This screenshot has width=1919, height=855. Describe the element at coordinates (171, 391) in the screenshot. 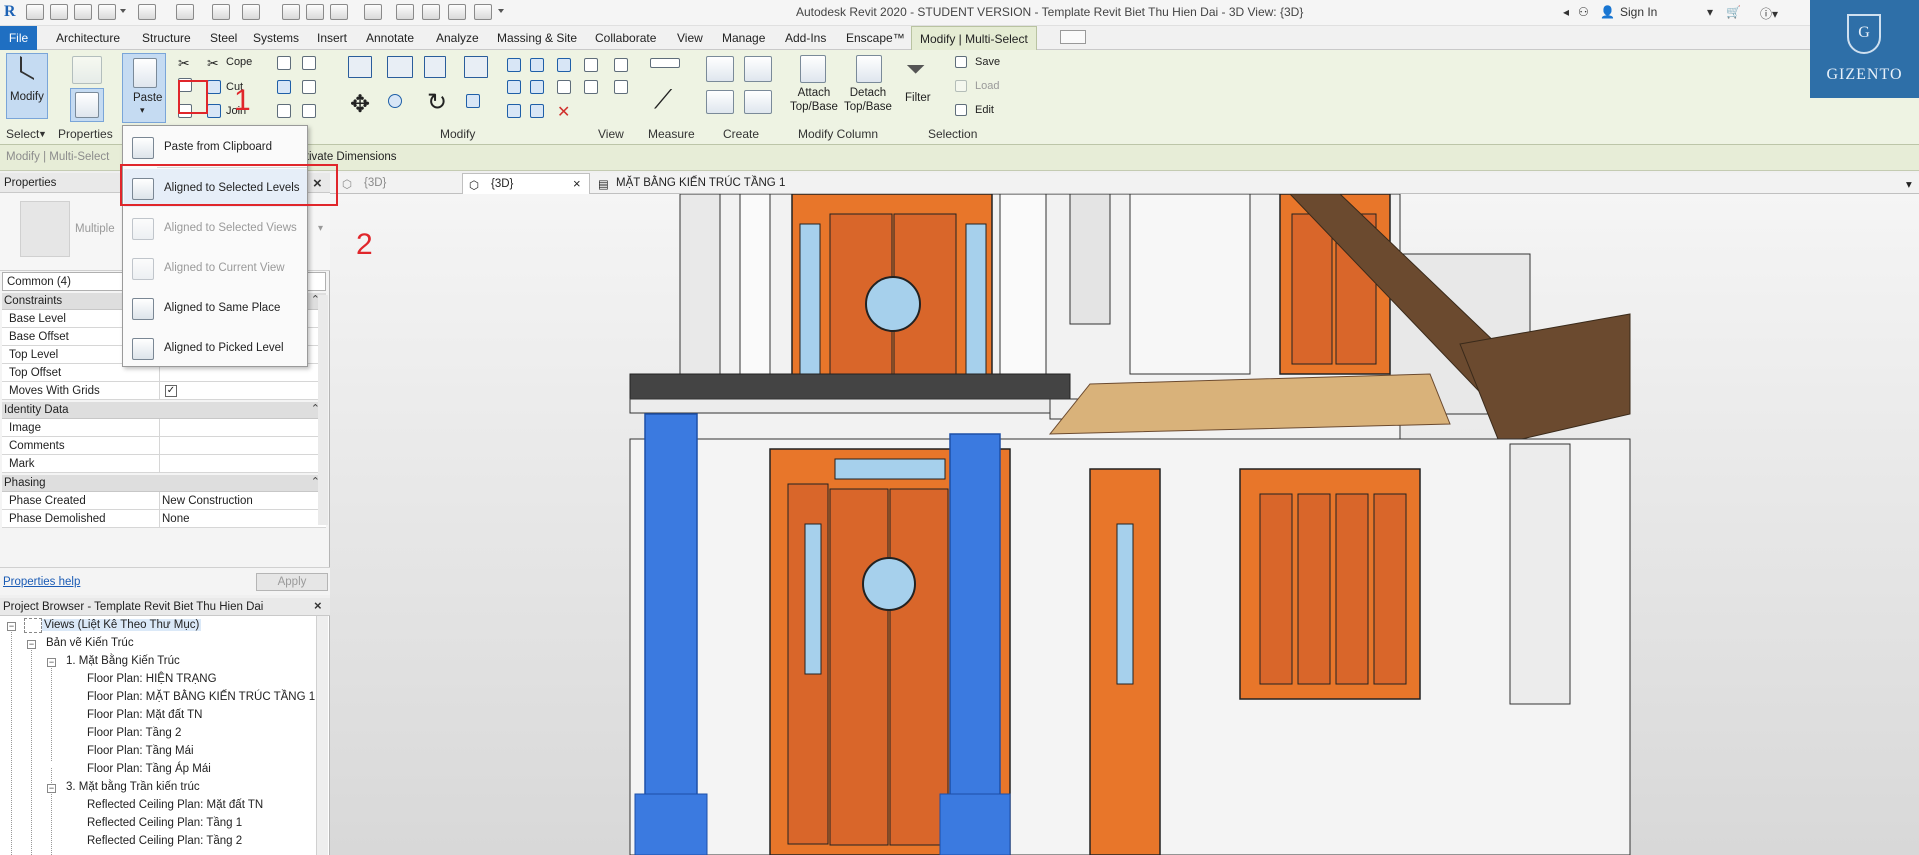

I see `moves-with-grids-checkbox: ✓` at that location.